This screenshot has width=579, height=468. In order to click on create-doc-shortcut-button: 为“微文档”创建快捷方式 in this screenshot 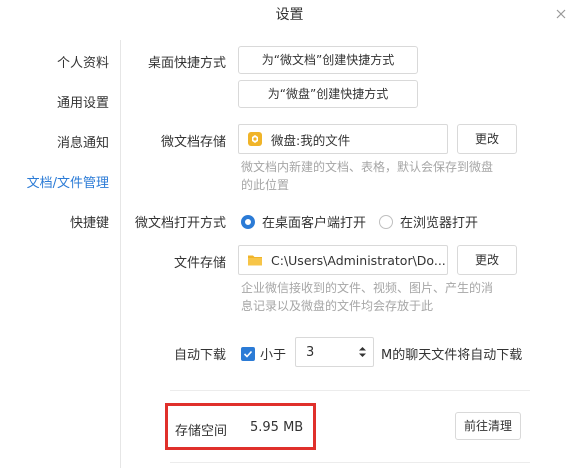, I will do `click(328, 60)`.